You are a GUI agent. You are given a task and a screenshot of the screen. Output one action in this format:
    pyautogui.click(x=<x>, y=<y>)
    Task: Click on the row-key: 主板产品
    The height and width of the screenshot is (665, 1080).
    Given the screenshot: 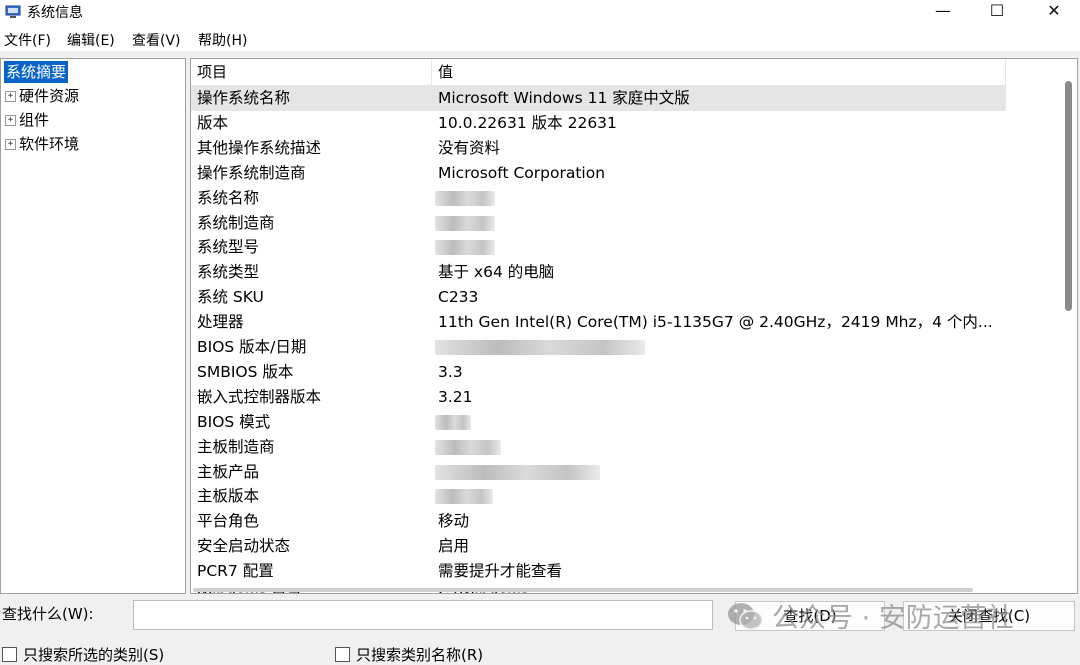 What is the action you would take?
    pyautogui.click(x=228, y=471)
    